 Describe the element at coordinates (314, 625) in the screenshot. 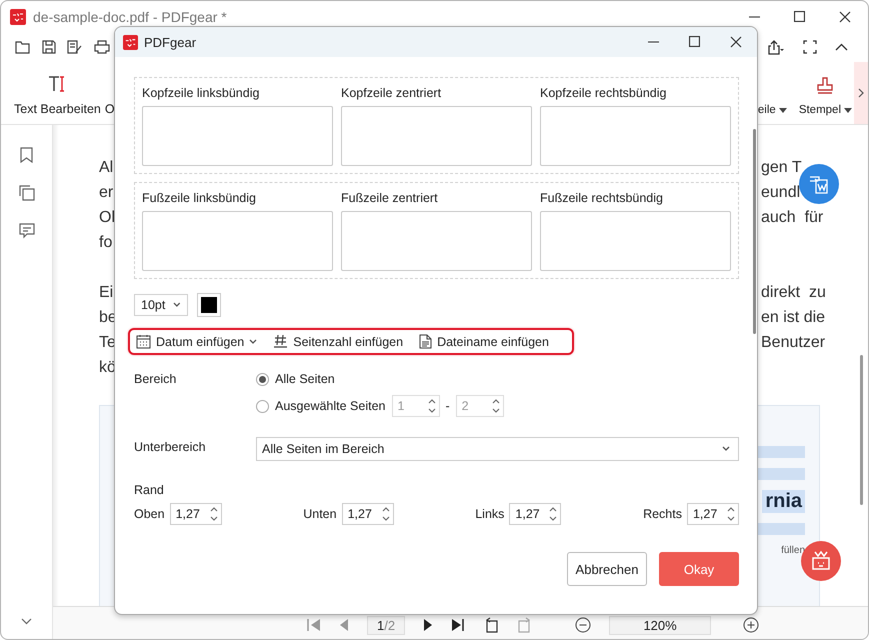

I see `first-page-icon` at that location.